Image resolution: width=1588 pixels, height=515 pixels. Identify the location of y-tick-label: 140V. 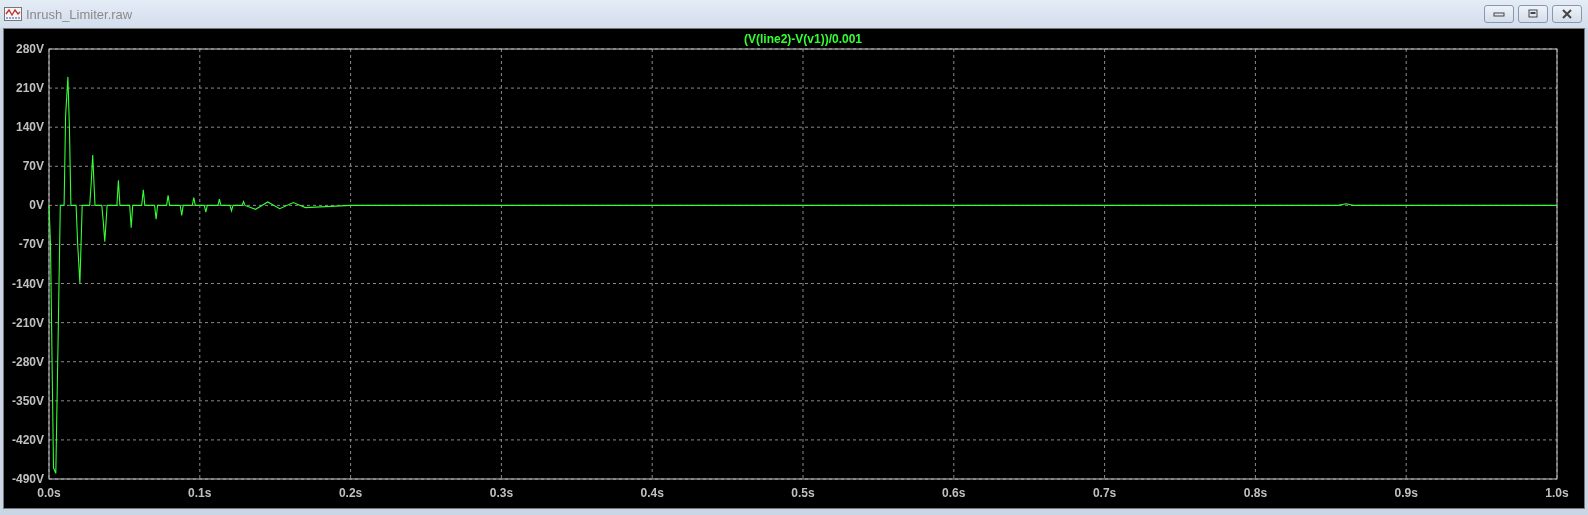
(29, 127).